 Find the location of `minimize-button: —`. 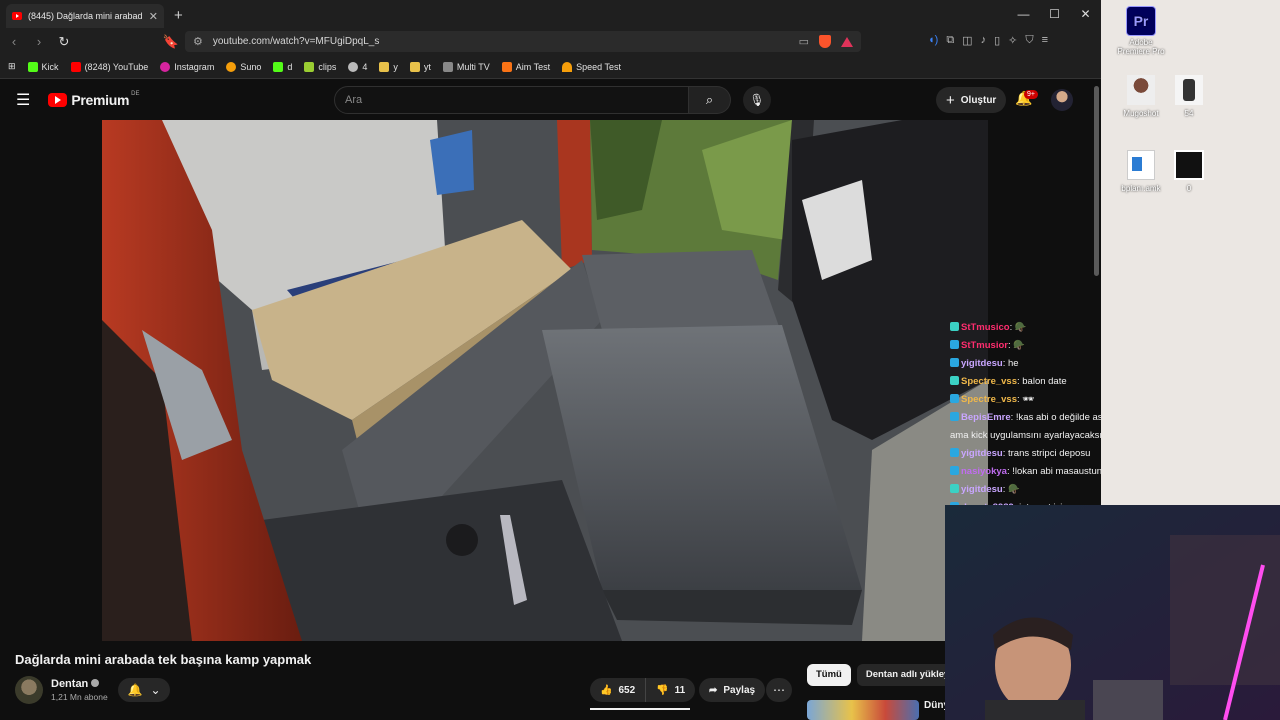

minimize-button: — is located at coordinates (1023, 14).